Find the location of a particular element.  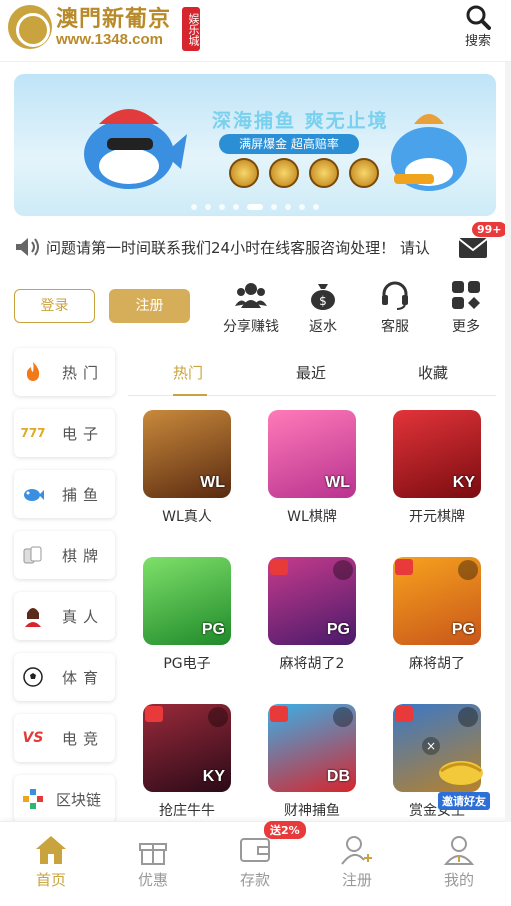

game-name: 麻将胡了2 is located at coordinates (312, 664).